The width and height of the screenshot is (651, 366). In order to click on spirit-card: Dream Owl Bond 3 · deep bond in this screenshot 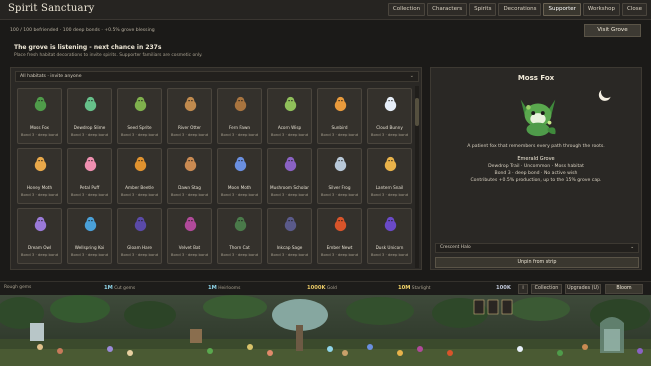, I will do `click(39, 236)`.